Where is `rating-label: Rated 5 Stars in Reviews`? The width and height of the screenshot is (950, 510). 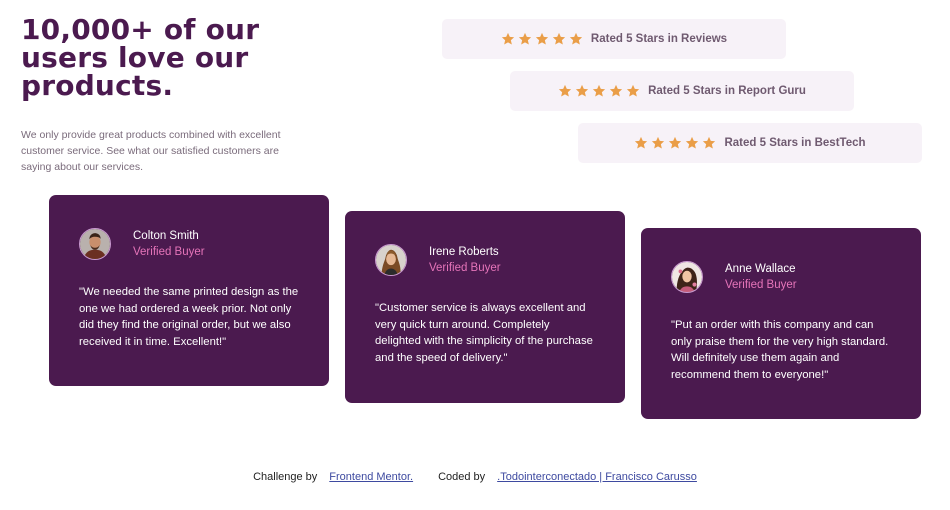 rating-label: Rated 5 Stars in Reviews is located at coordinates (659, 39).